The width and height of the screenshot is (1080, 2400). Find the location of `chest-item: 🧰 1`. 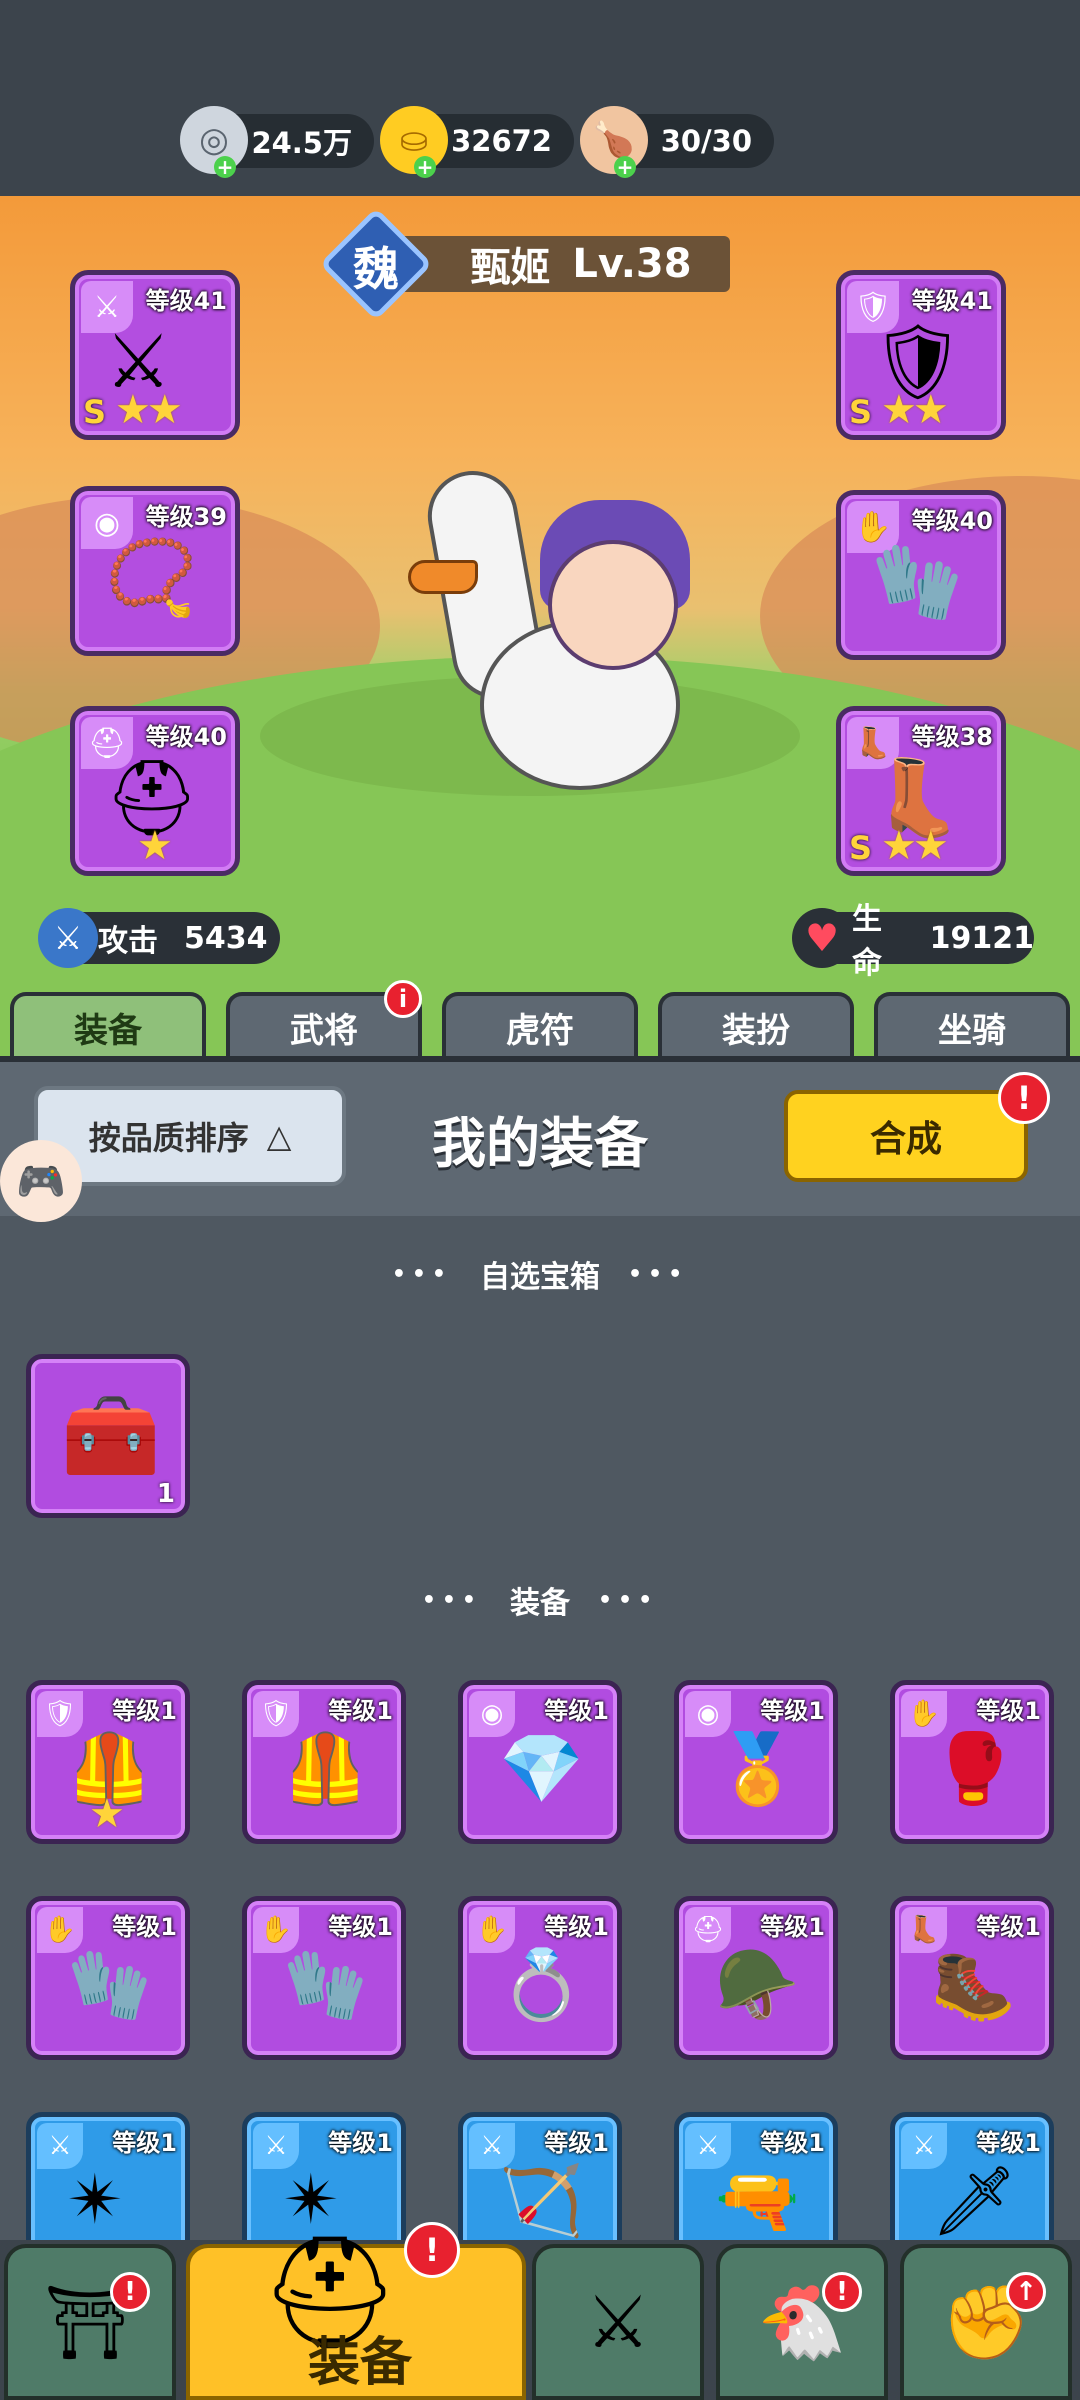

chest-item: 🧰 1 is located at coordinates (108, 1436).